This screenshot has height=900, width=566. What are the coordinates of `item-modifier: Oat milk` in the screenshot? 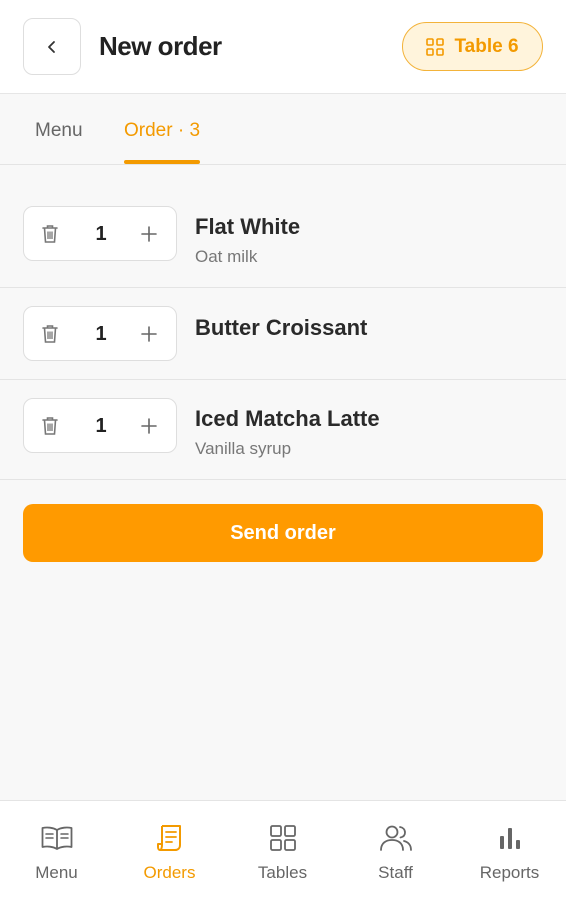 It's located at (226, 256).